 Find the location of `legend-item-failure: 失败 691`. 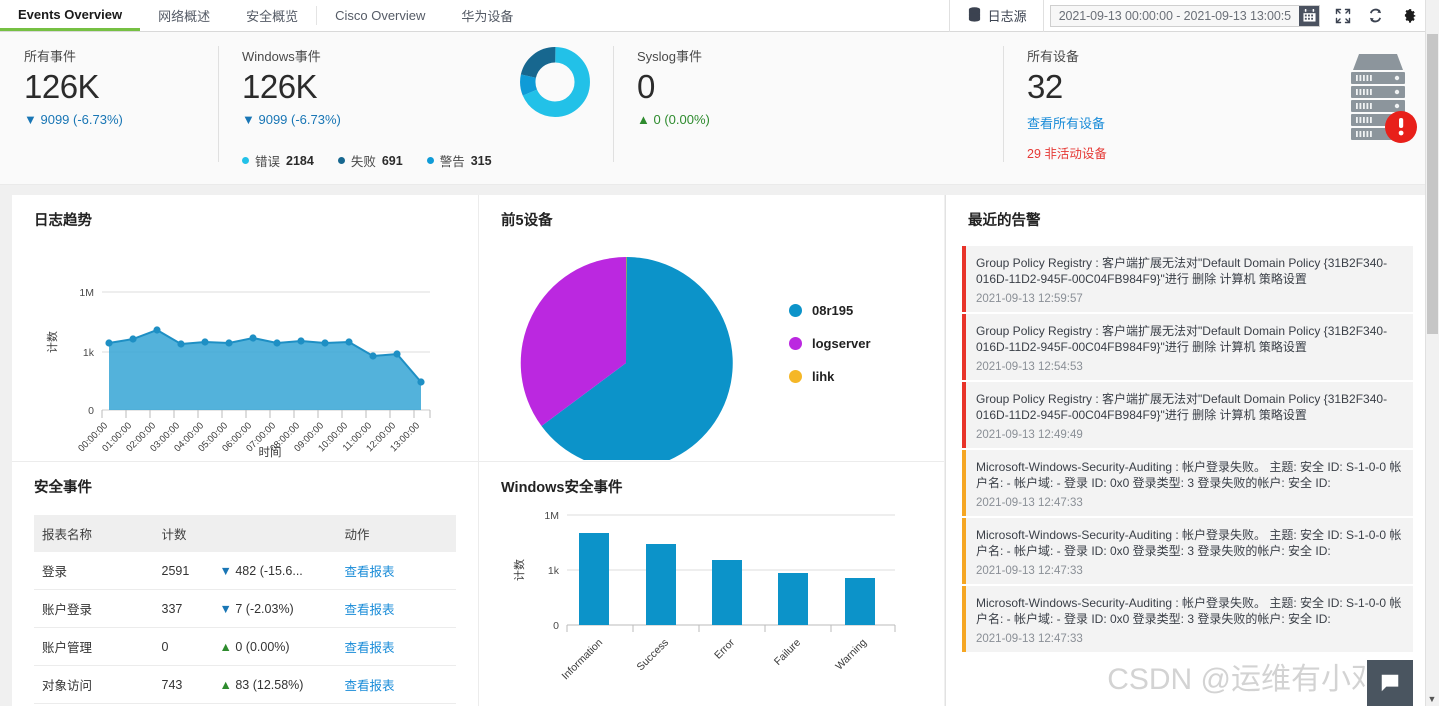

legend-item-failure: 失败 691 is located at coordinates (370, 160).